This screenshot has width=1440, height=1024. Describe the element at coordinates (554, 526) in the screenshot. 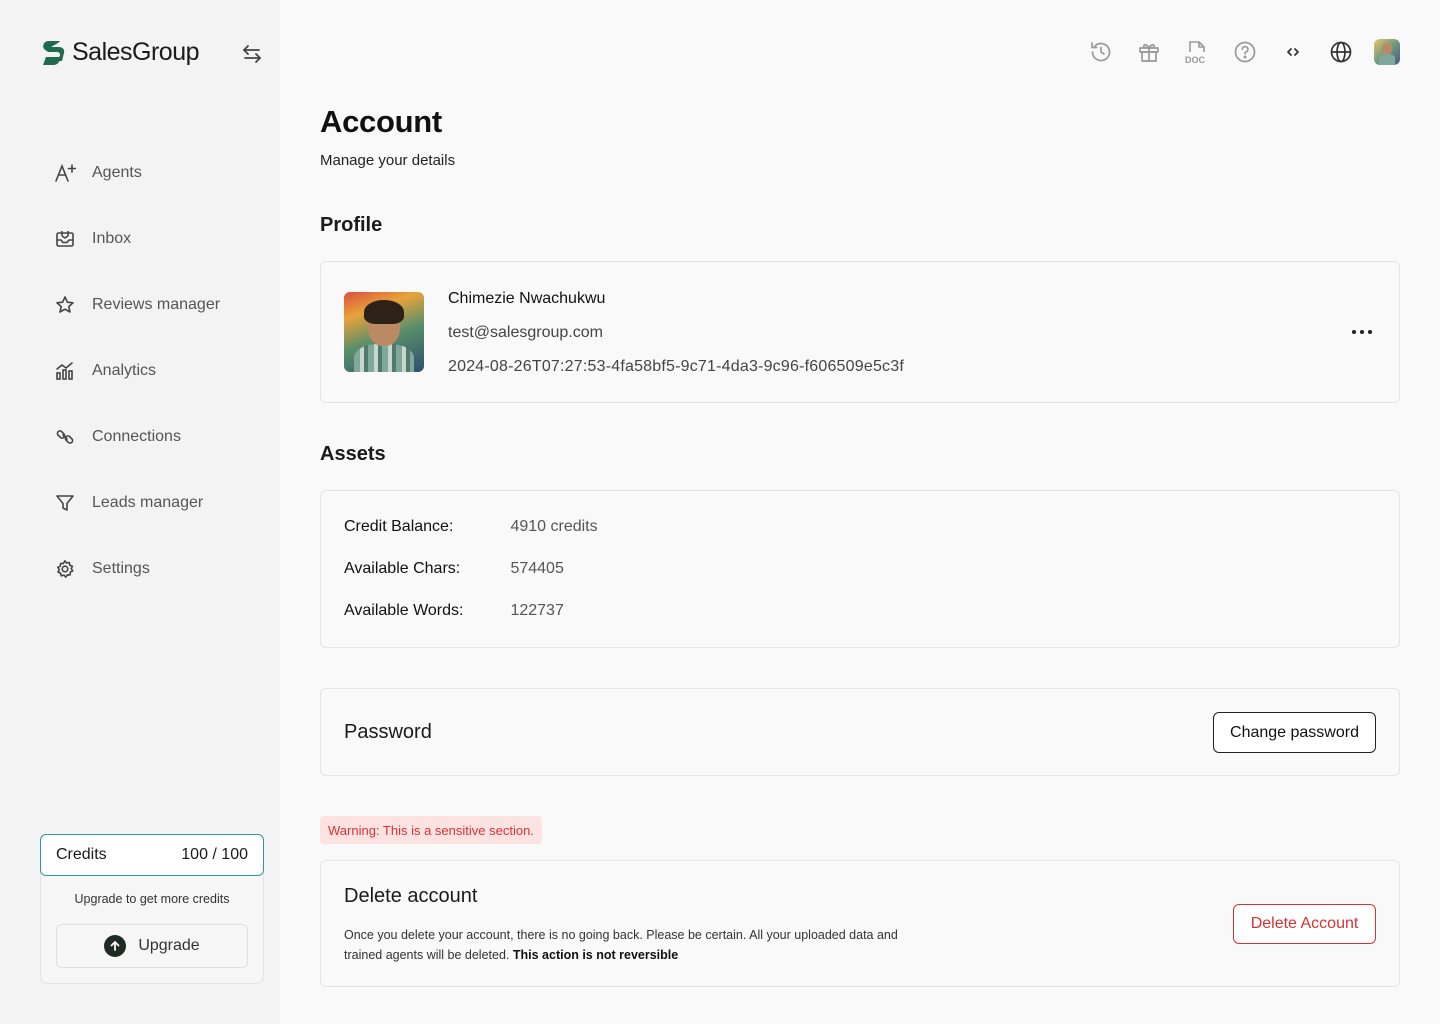

I see `asset-value: 4910 credits` at that location.